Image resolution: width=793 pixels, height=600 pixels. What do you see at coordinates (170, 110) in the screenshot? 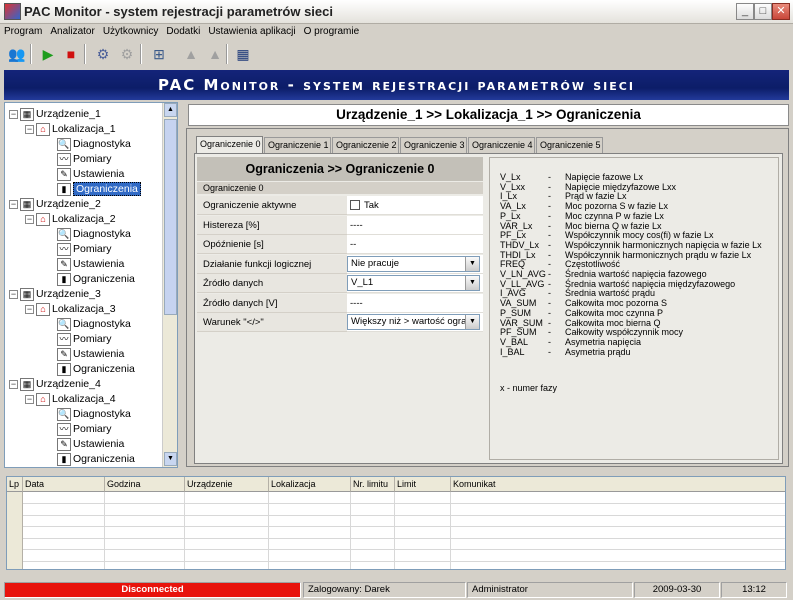
I see `scroll-up-button: ▲` at bounding box center [170, 110].